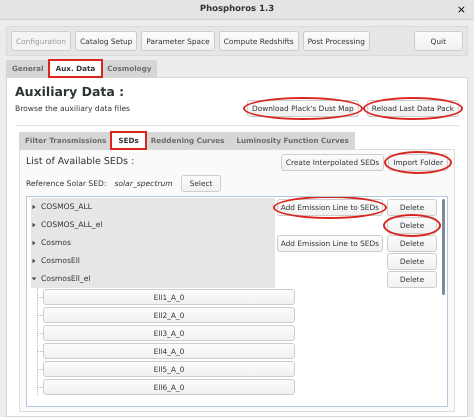  What do you see at coordinates (443, 247) in the screenshot?
I see `scrollbar` at bounding box center [443, 247].